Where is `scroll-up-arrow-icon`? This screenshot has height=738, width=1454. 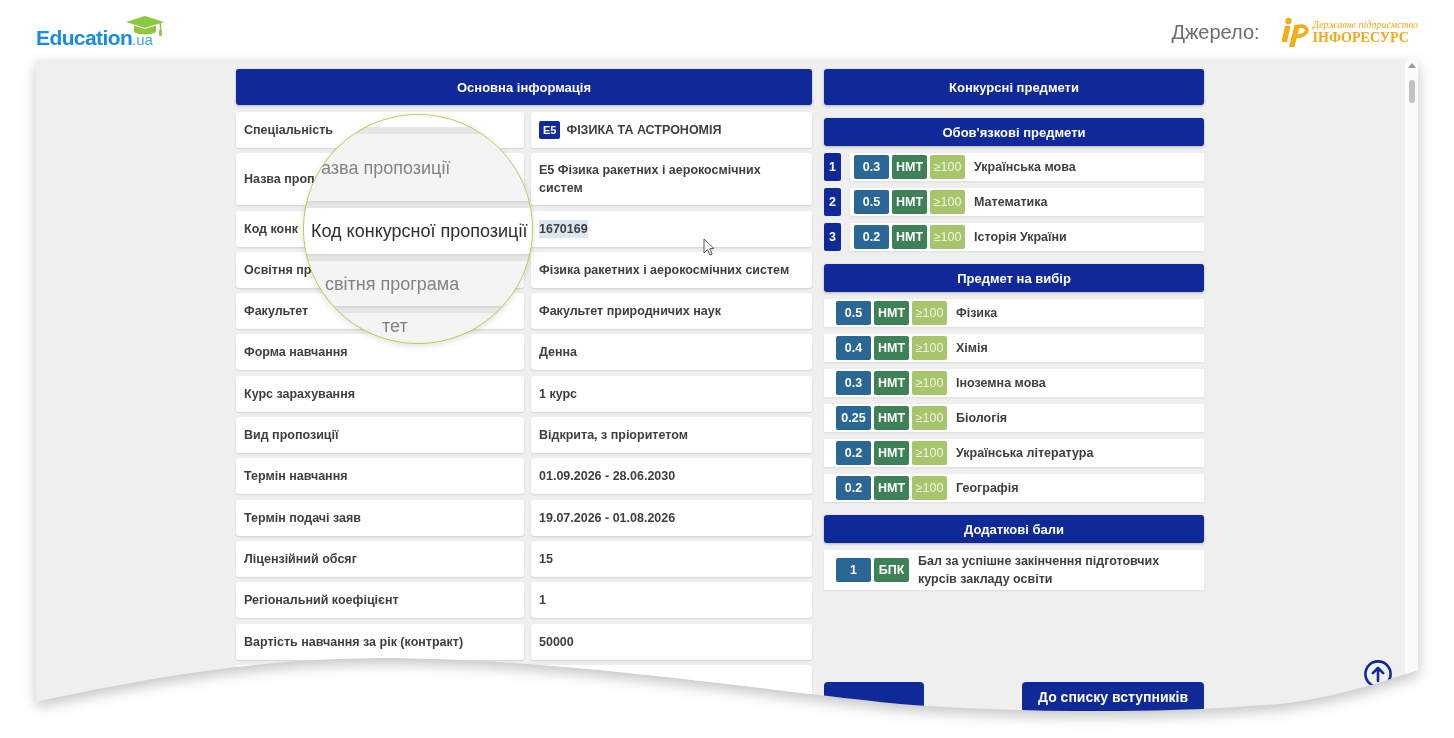
scroll-up-arrow-icon is located at coordinates (1411, 65).